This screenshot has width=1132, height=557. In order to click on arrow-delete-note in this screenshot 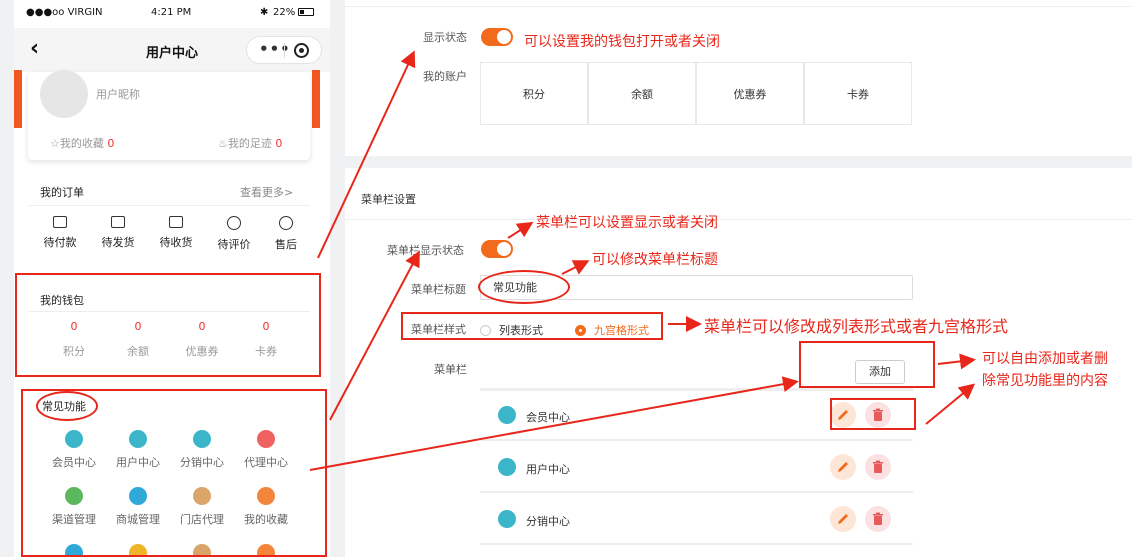, I will do `click(950, 404)`.